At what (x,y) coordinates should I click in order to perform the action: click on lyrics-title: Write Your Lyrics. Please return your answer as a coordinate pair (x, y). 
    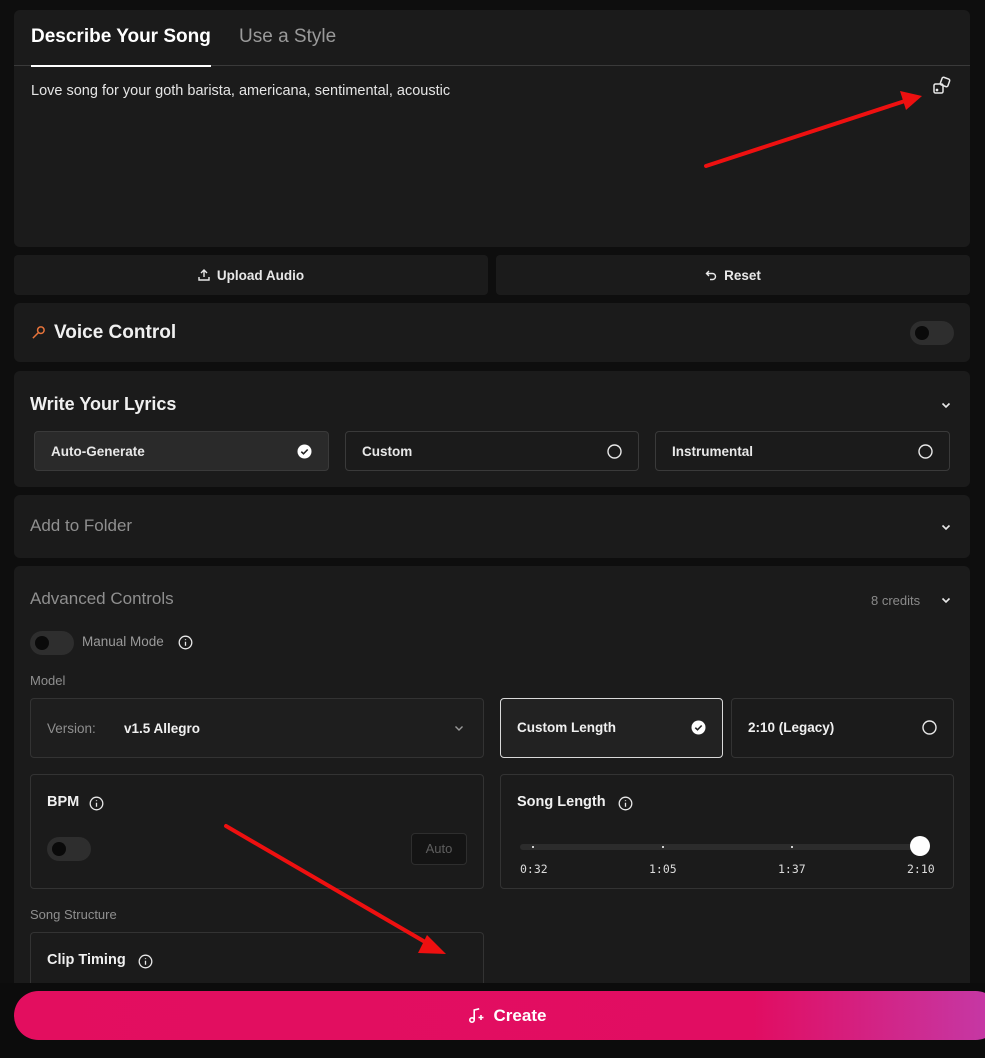
    Looking at the image, I should click on (103, 404).